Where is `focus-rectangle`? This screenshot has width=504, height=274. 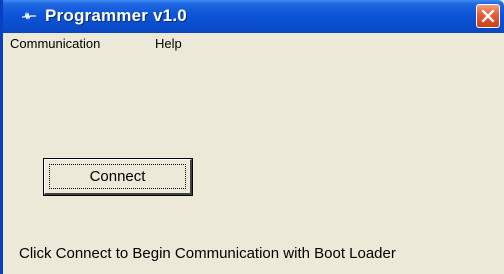
focus-rectangle is located at coordinates (117, 176).